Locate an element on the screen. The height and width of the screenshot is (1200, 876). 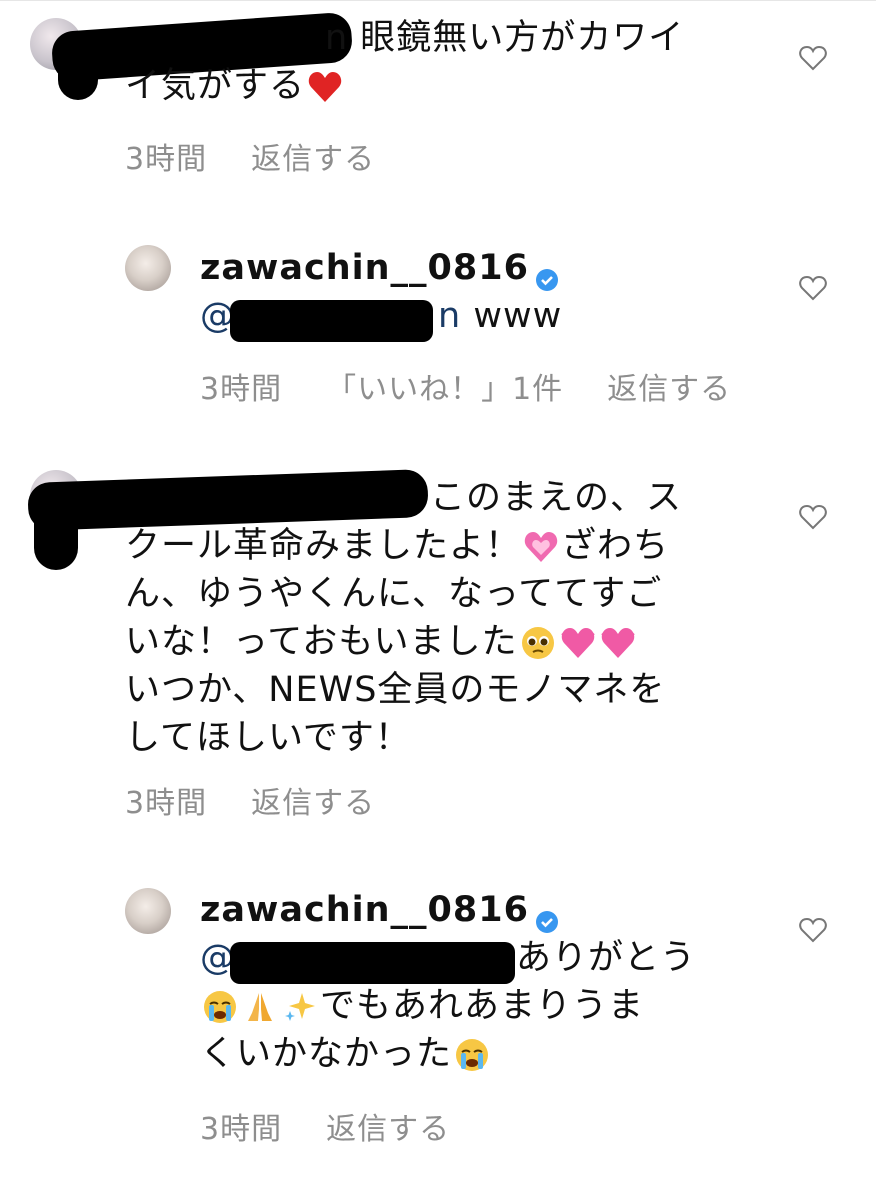
comment-line: いつか、NEWS全員のモノマネを is located at coordinates (395, 690).